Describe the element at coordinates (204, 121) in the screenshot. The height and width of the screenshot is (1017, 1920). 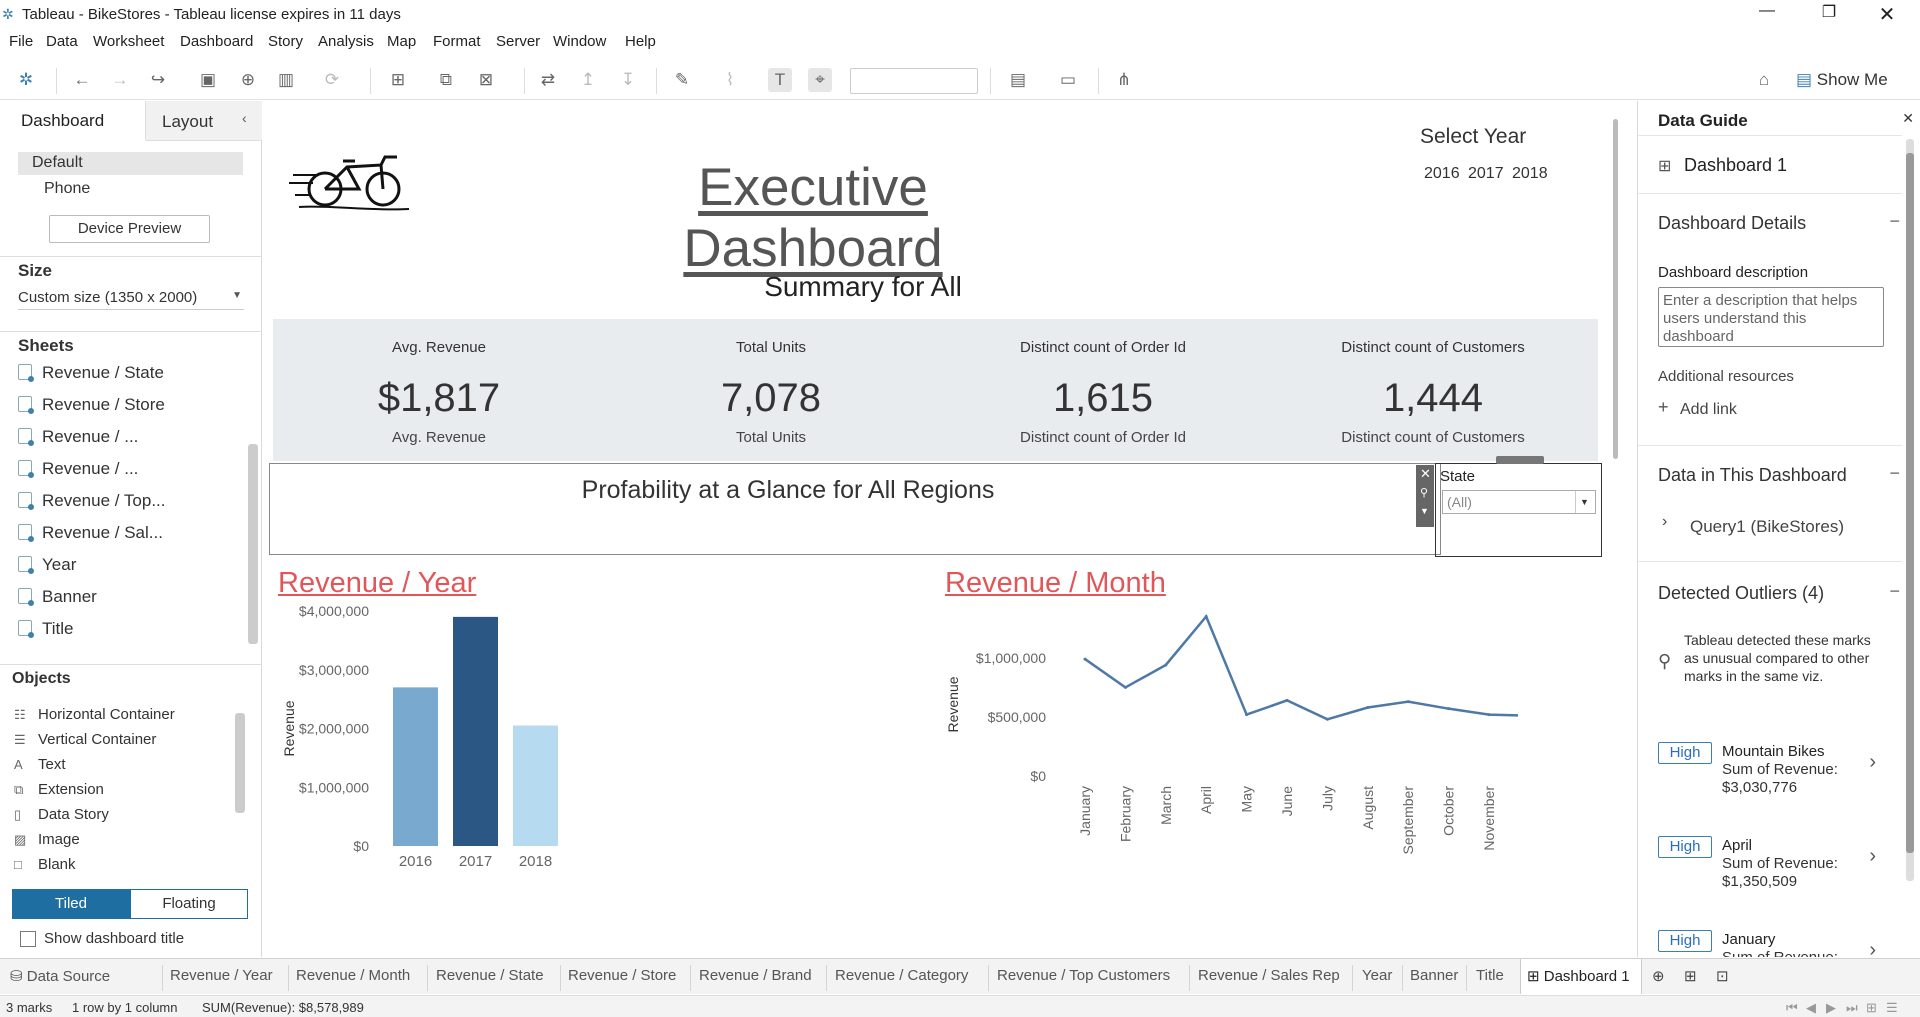
I see `tab-layout: Layout ‹` at that location.